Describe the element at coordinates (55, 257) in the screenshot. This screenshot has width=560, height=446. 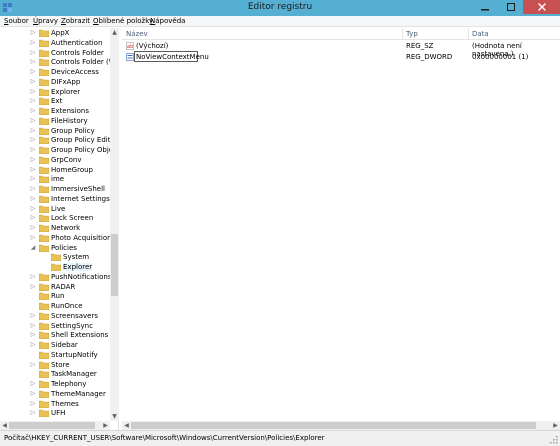
I see `tree-node: System` at that location.